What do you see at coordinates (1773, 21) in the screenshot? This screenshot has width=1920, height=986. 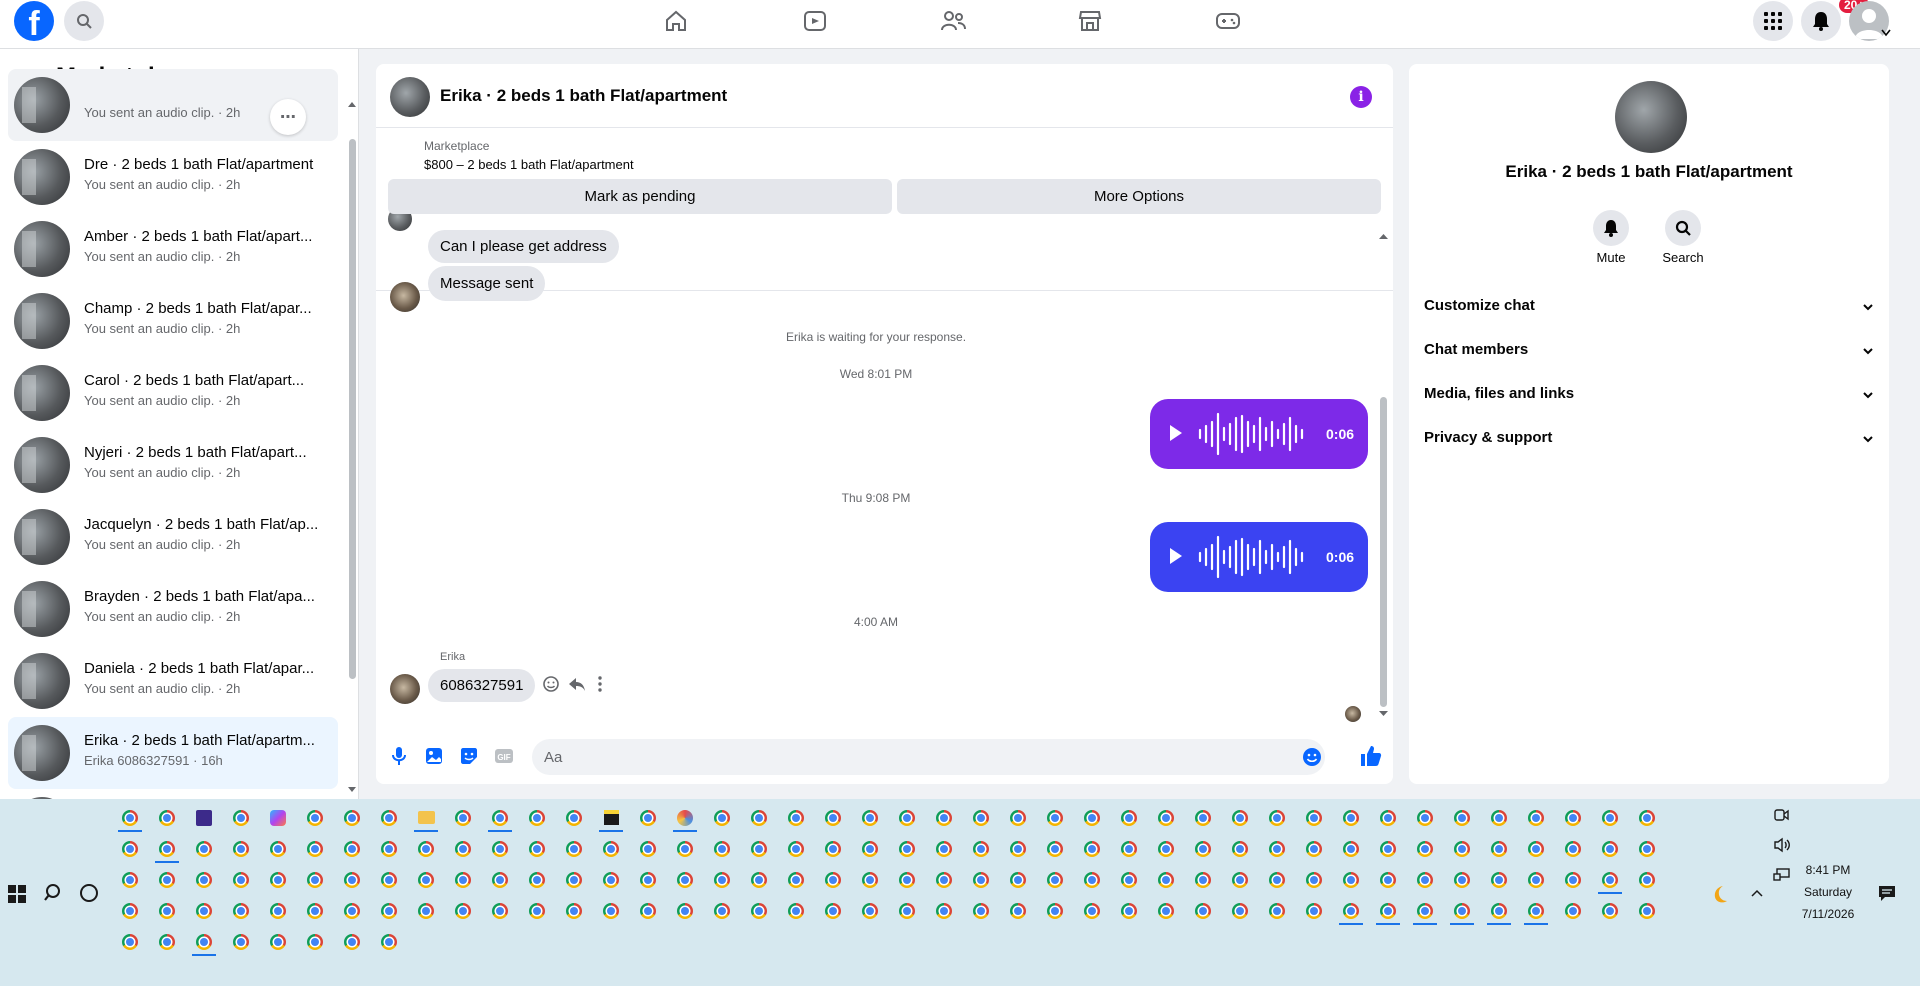 I see `menu-button` at bounding box center [1773, 21].